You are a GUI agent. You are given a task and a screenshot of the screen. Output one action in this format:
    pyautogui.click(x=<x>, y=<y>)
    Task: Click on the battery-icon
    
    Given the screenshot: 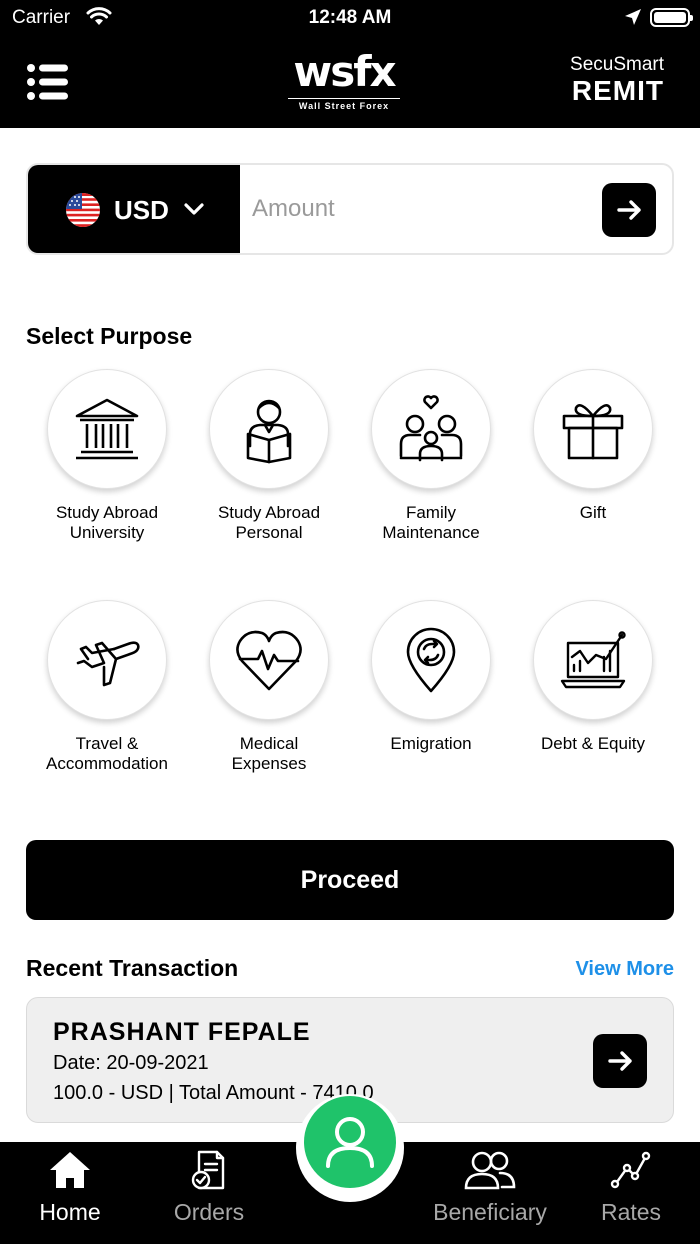 What is the action you would take?
    pyautogui.click(x=671, y=17)
    